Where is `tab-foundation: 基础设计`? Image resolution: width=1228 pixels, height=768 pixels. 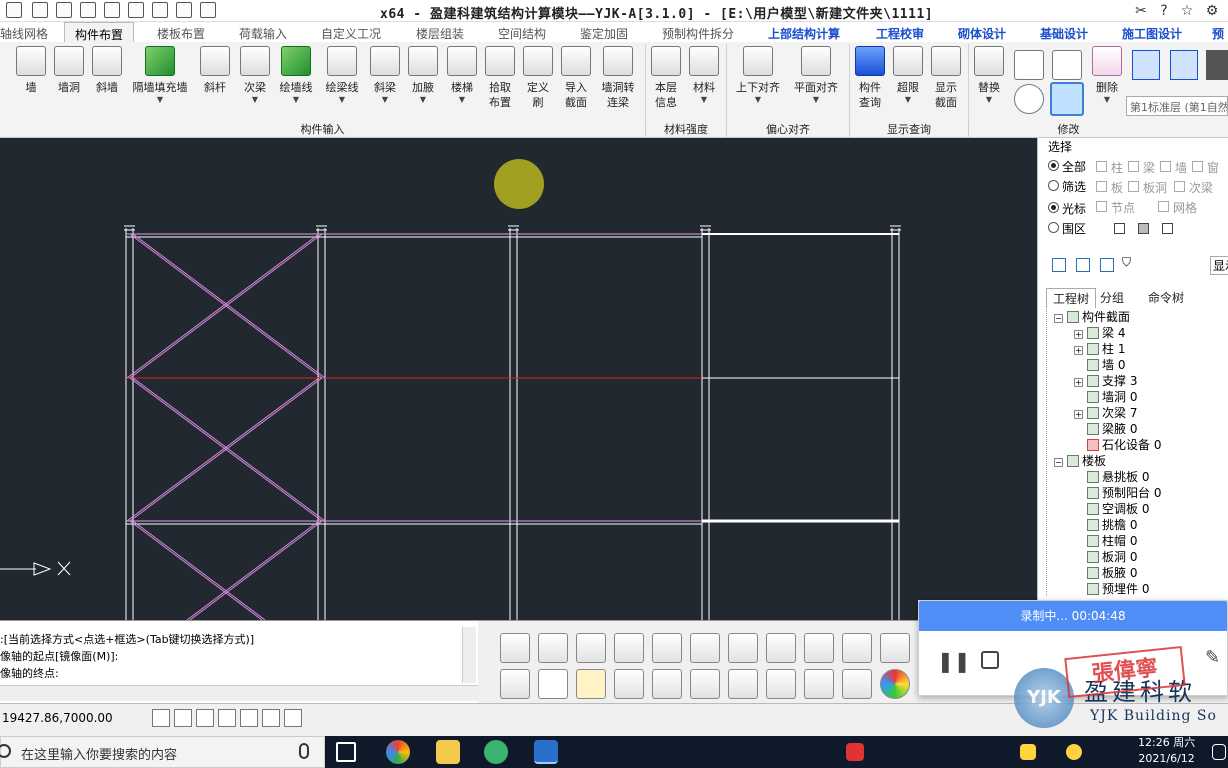 tab-foundation: 基础设计 is located at coordinates (1064, 33).